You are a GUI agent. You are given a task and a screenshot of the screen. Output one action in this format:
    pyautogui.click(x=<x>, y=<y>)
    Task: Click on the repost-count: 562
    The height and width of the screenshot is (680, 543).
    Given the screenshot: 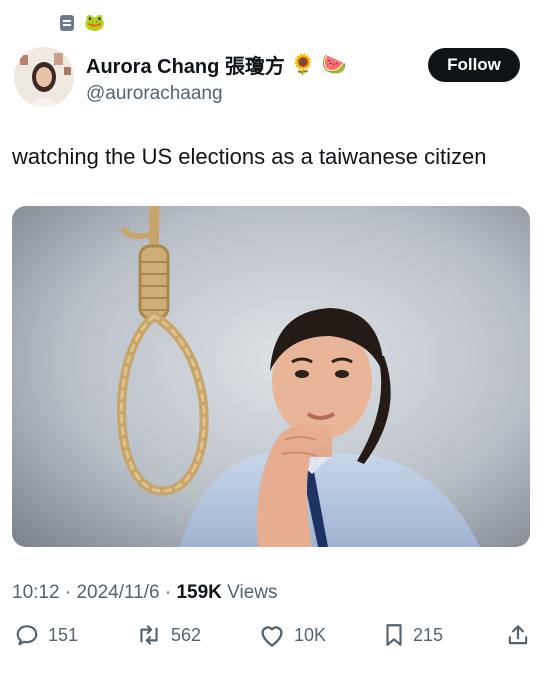 What is the action you would take?
    pyautogui.click(x=186, y=634)
    